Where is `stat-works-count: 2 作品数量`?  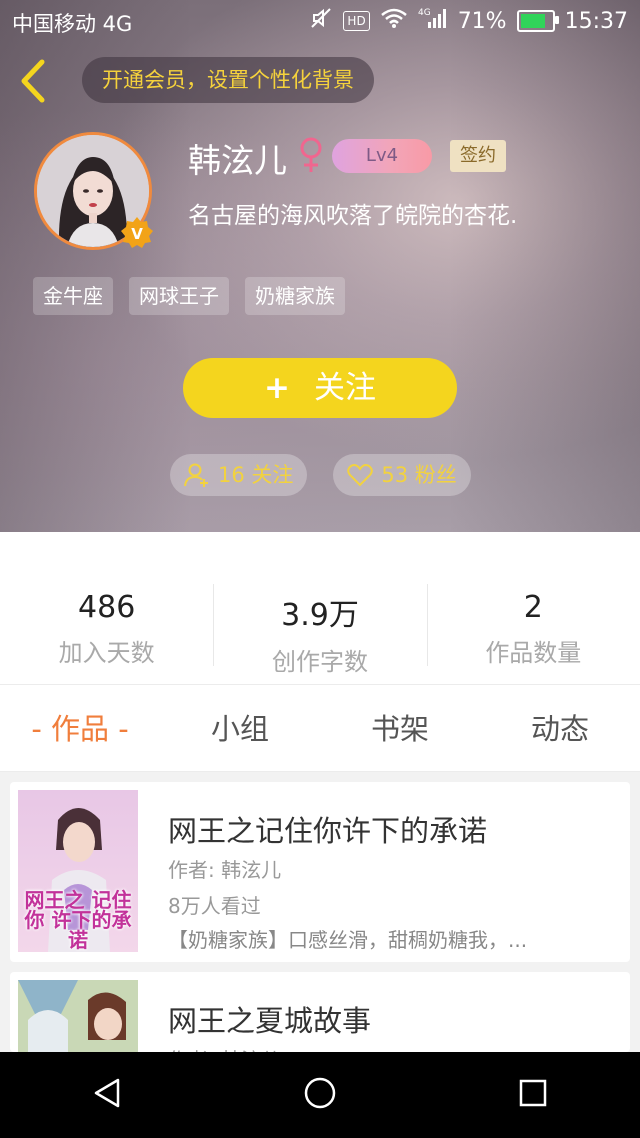 stat-works-count: 2 作品数量 is located at coordinates (533, 608).